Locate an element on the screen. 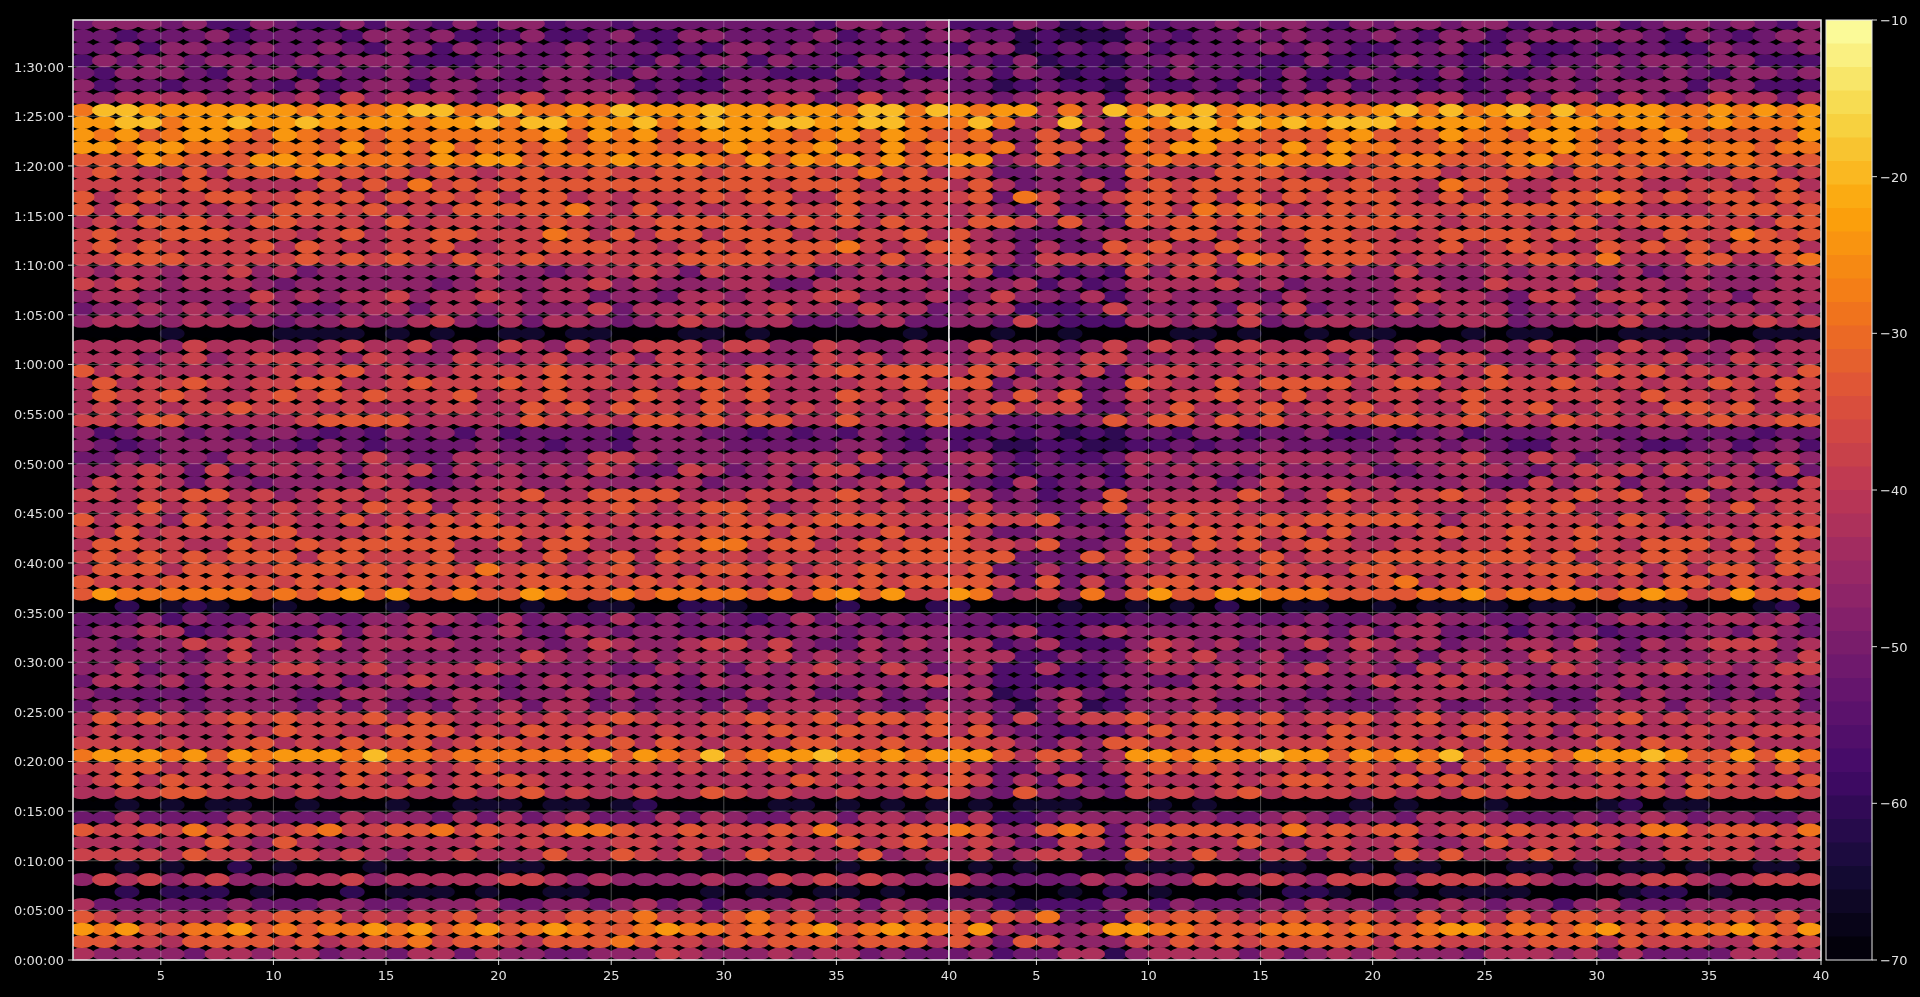 This screenshot has width=1920, height=997. y-tick-label: 0:40:00 is located at coordinates (38, 563).